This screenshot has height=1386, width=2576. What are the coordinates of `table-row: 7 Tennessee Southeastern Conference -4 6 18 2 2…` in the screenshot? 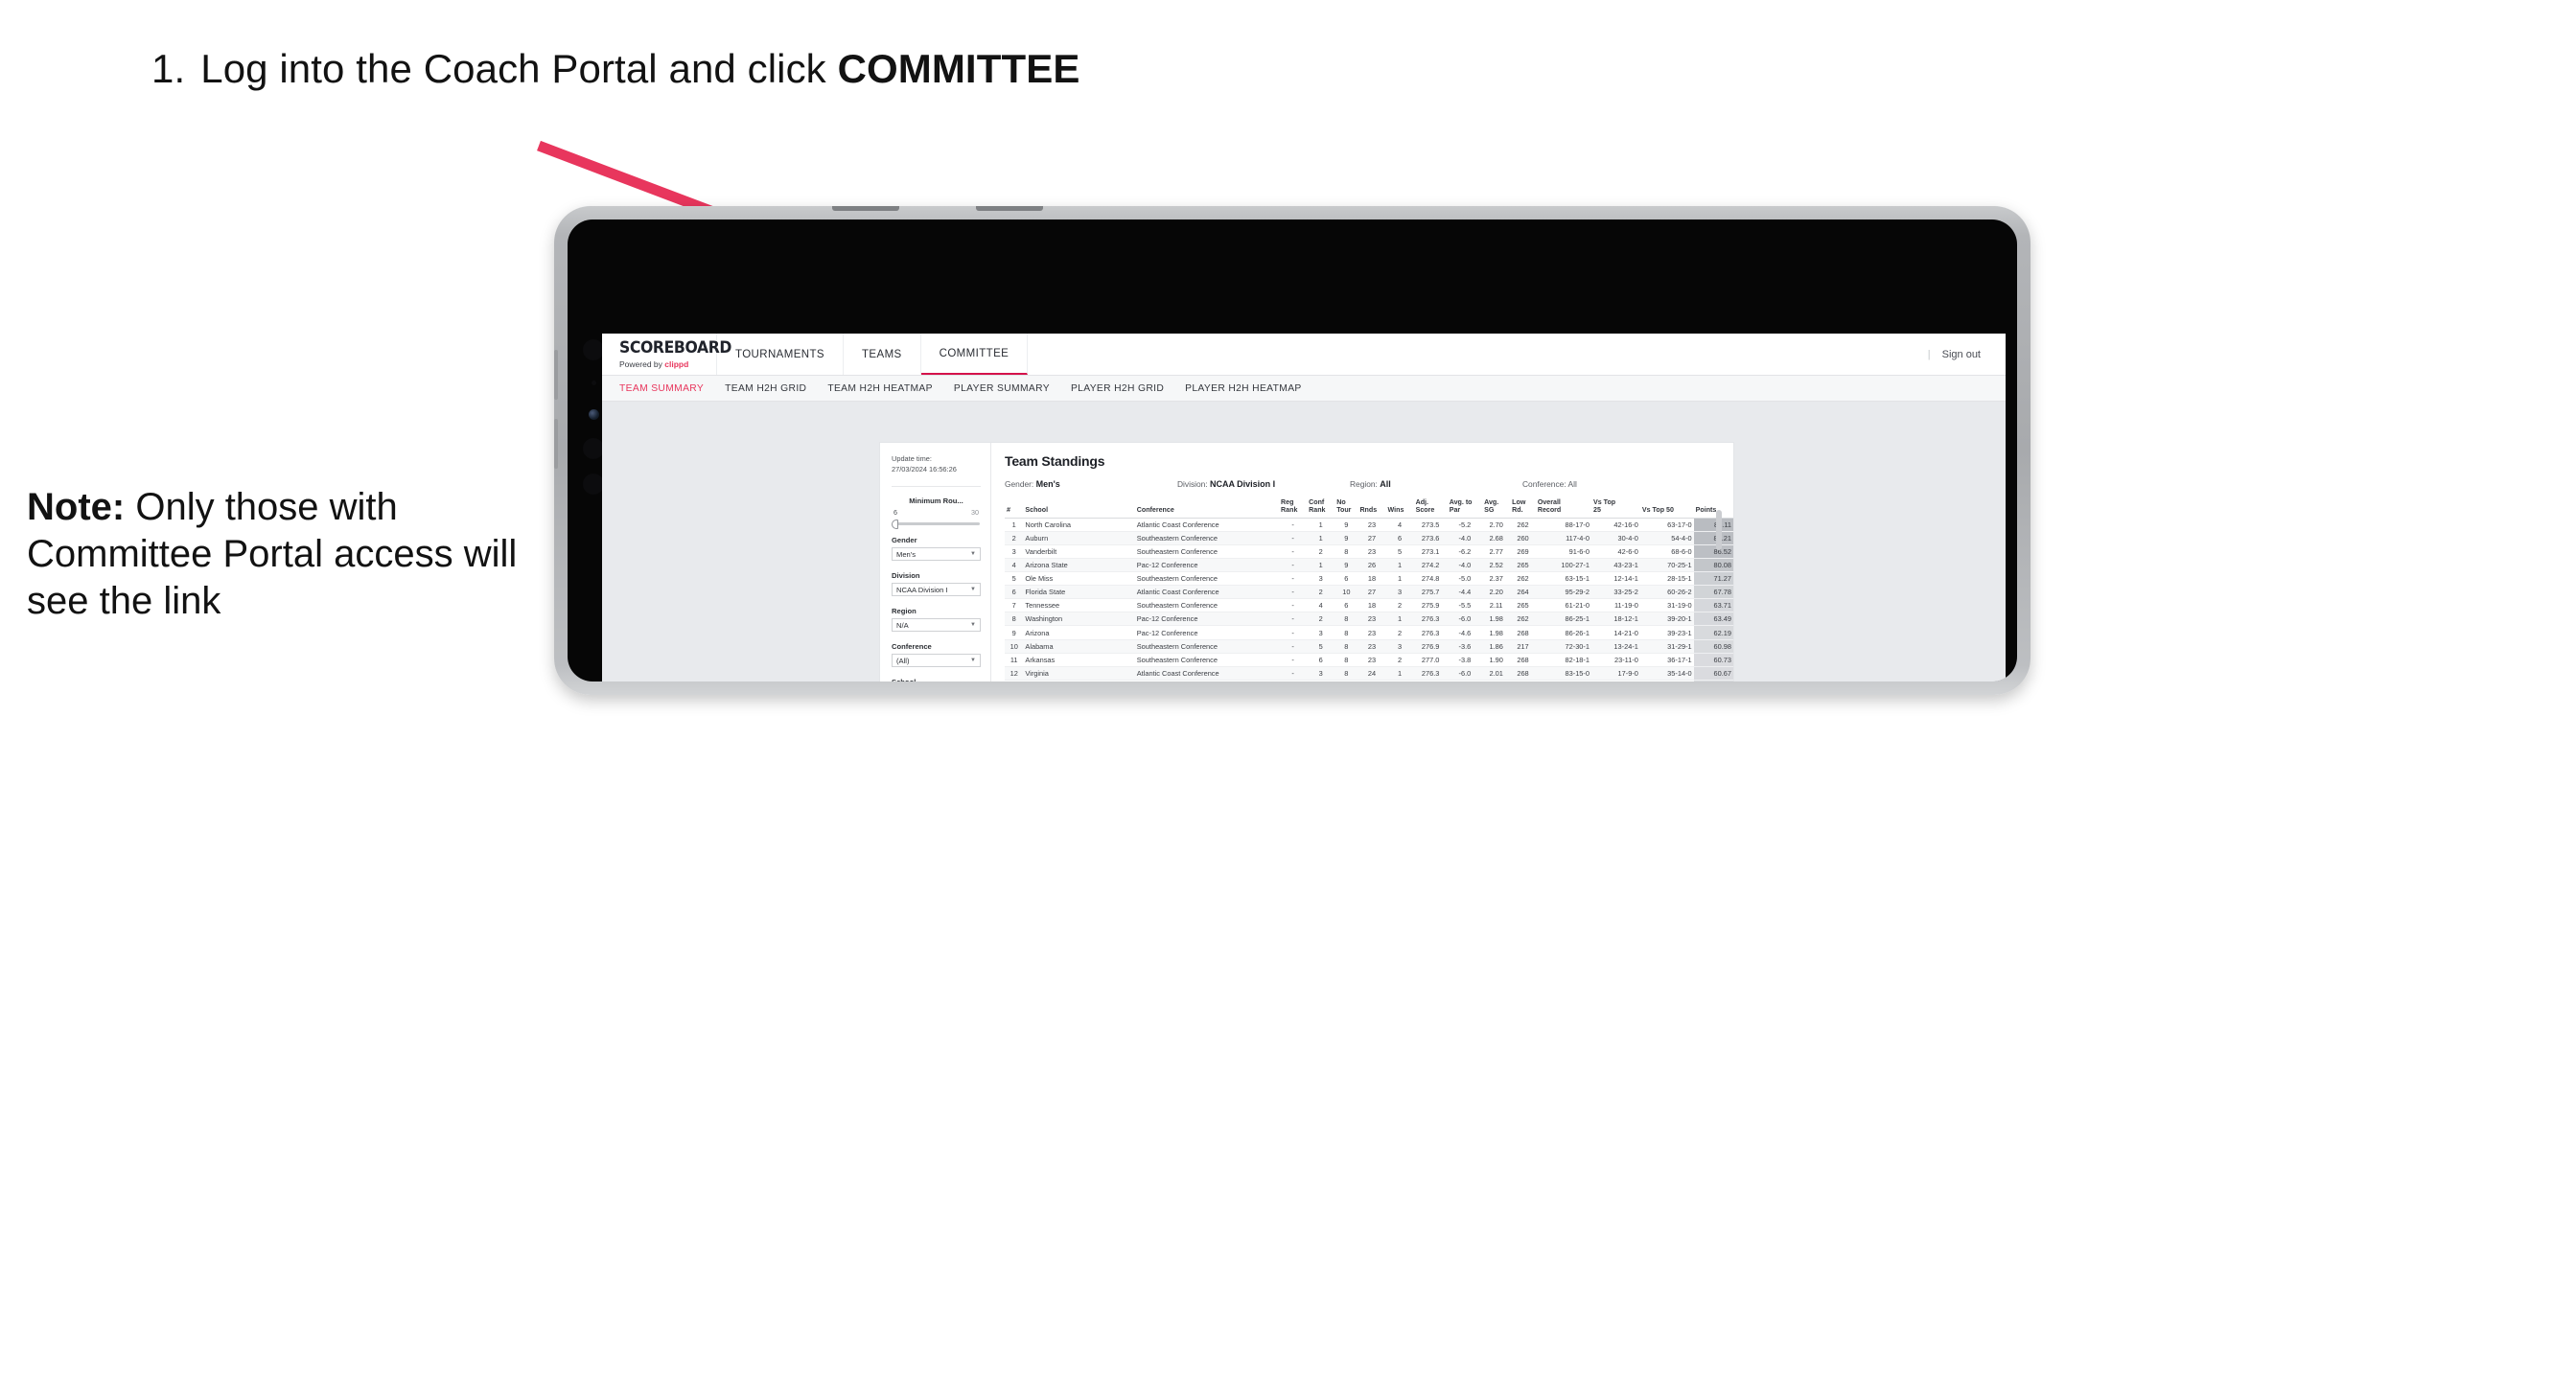 It's located at (1369, 605).